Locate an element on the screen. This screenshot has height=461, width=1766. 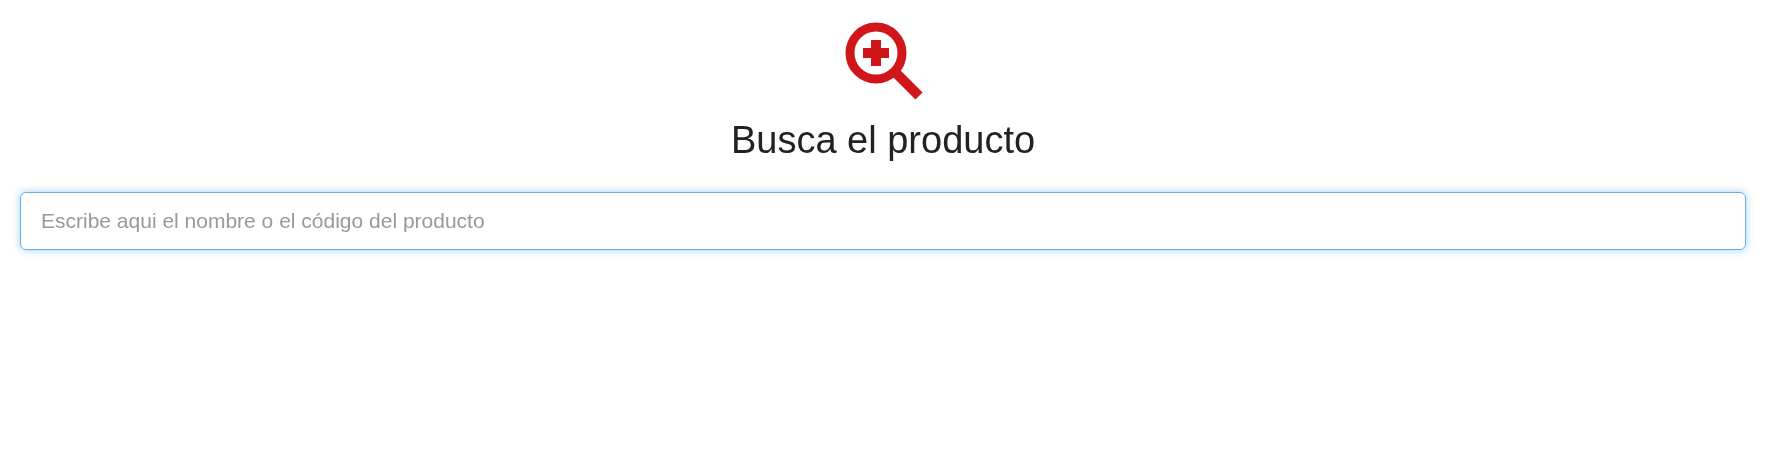
page-title: Busca el producto is located at coordinates (883, 140).